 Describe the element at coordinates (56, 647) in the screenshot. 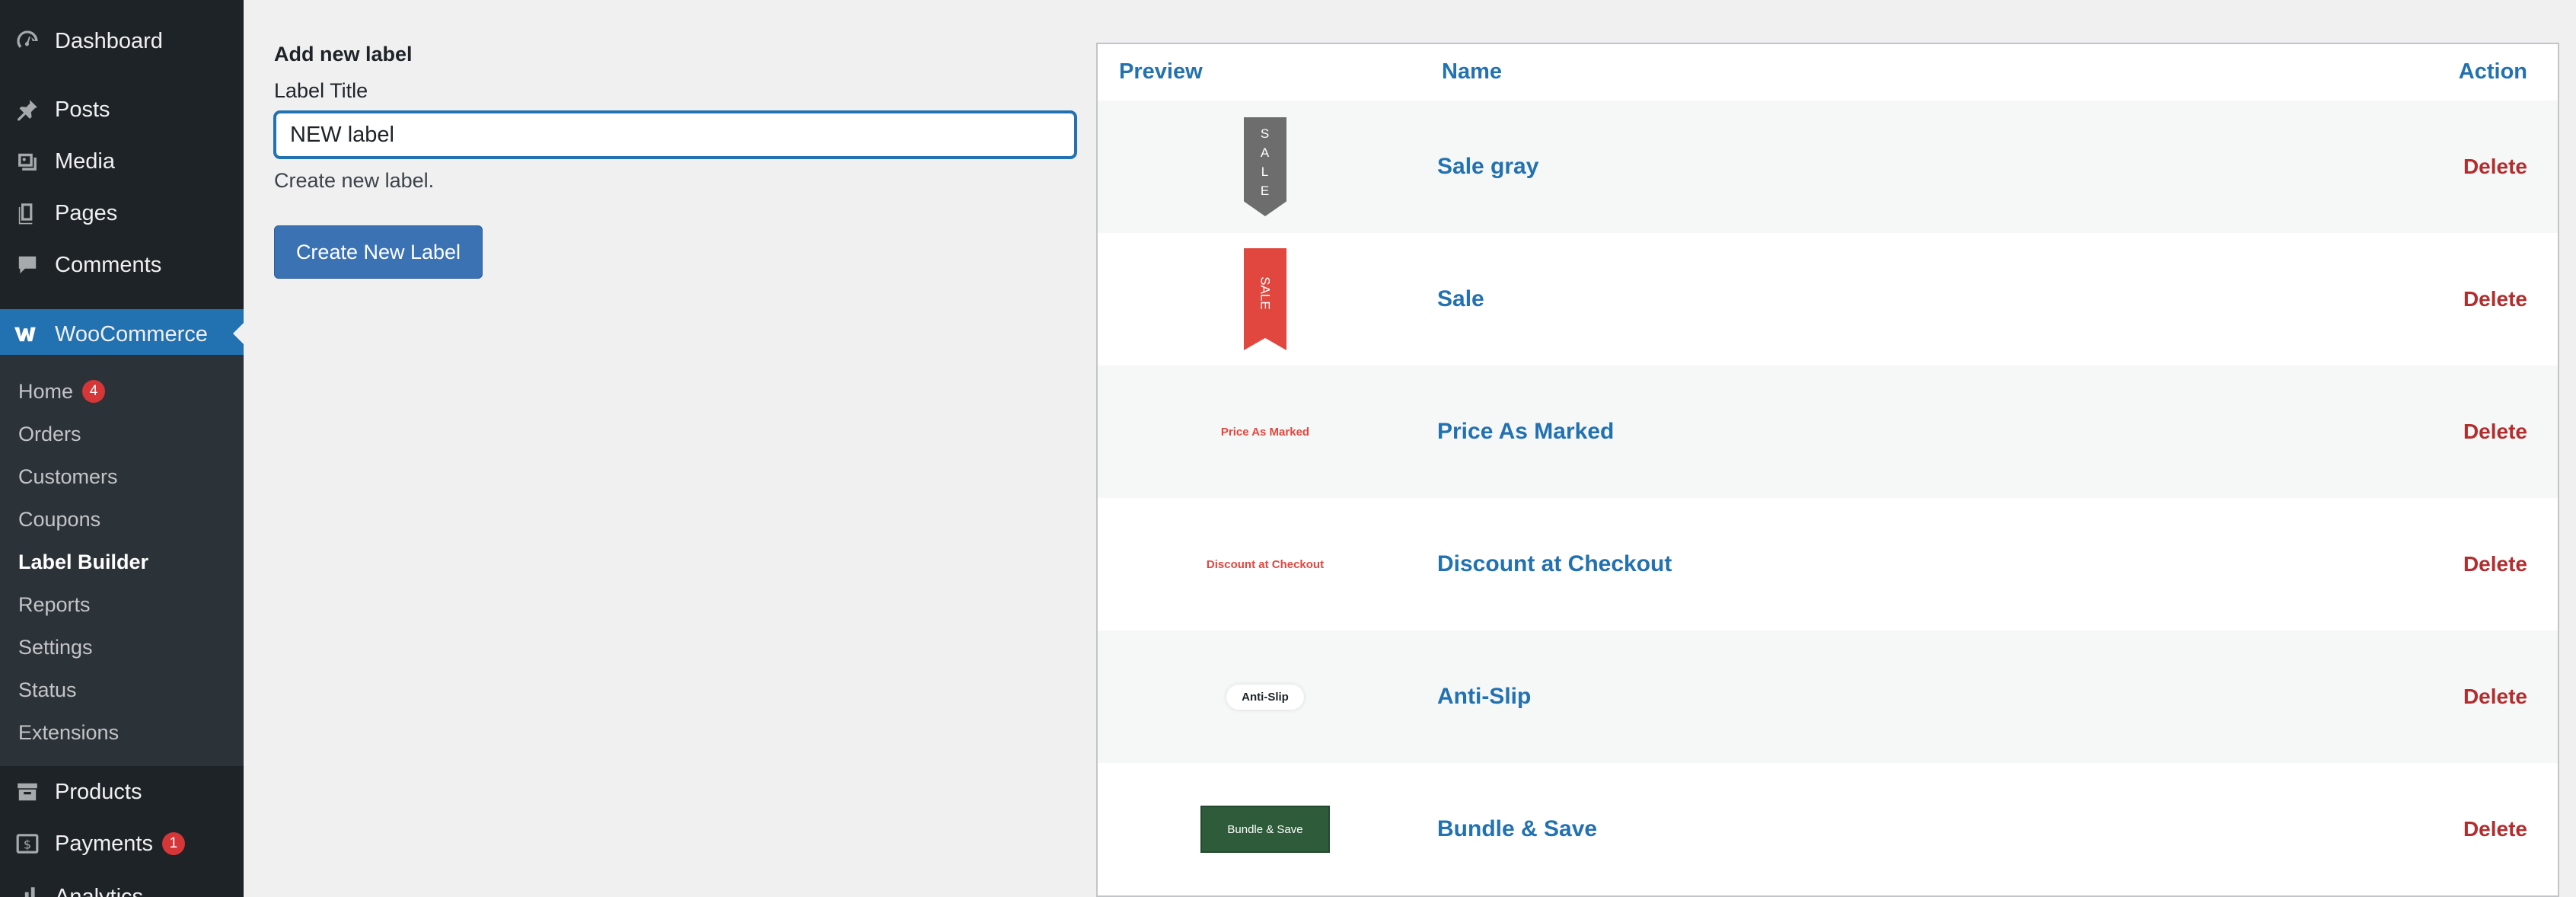

I see `submenu-settings: Settings` at that location.